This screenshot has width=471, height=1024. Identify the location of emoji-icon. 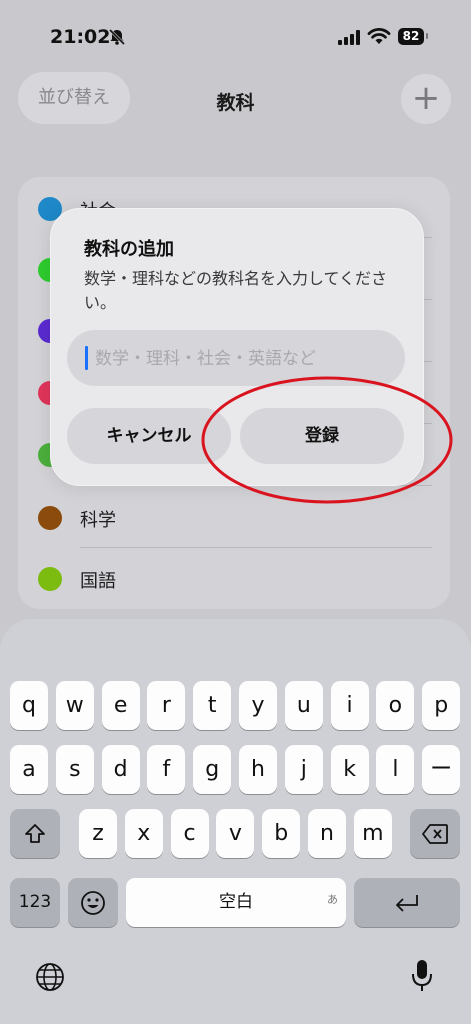
(93, 903).